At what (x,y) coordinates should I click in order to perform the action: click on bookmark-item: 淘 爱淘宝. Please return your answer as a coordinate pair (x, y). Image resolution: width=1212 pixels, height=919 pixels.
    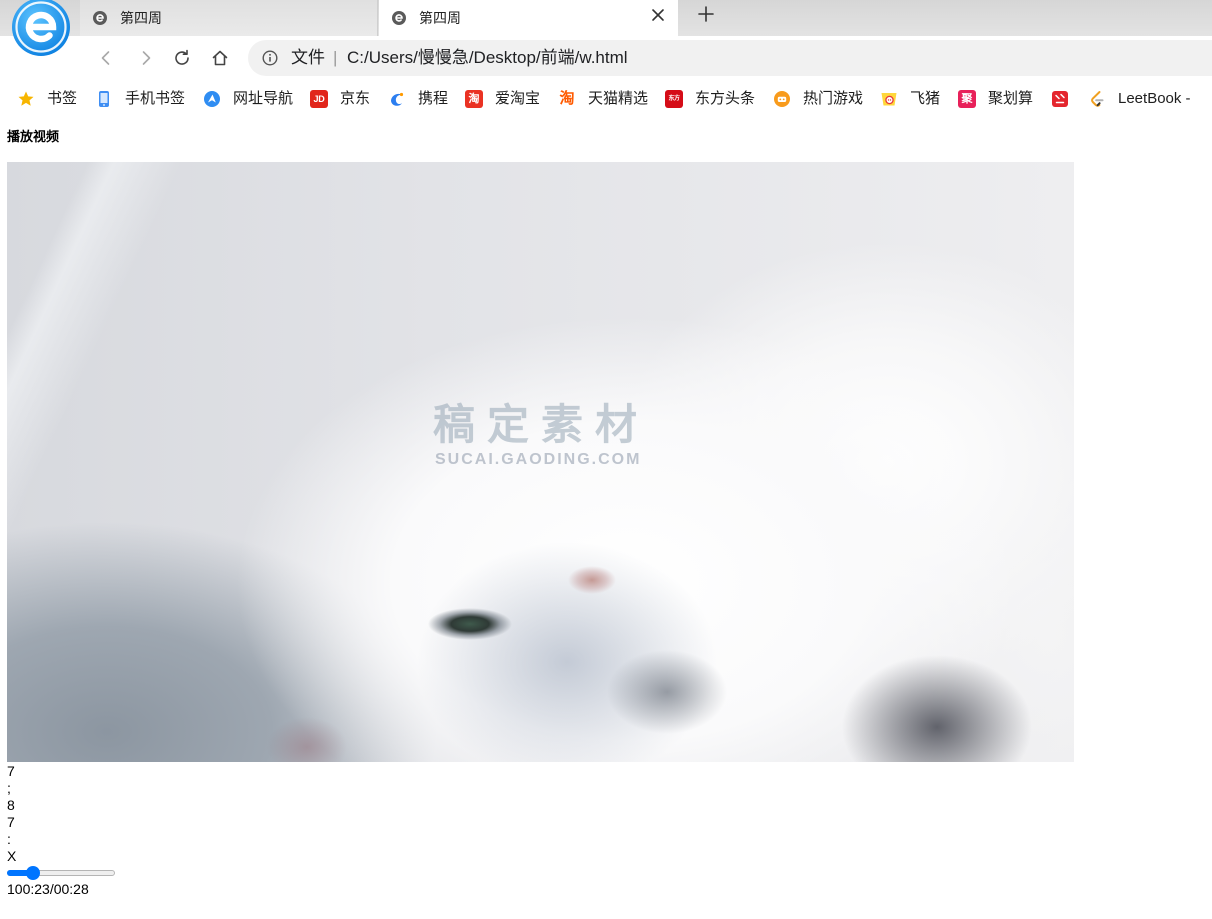
    Looking at the image, I should click on (502, 99).